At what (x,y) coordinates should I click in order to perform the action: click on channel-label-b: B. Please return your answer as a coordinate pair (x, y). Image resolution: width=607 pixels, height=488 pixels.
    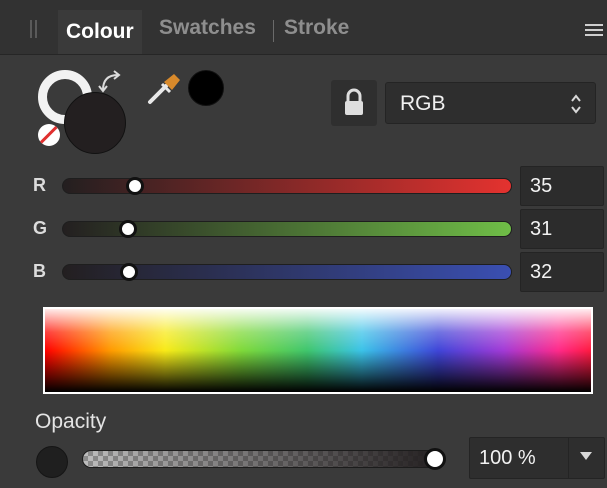
    Looking at the image, I should click on (39, 271).